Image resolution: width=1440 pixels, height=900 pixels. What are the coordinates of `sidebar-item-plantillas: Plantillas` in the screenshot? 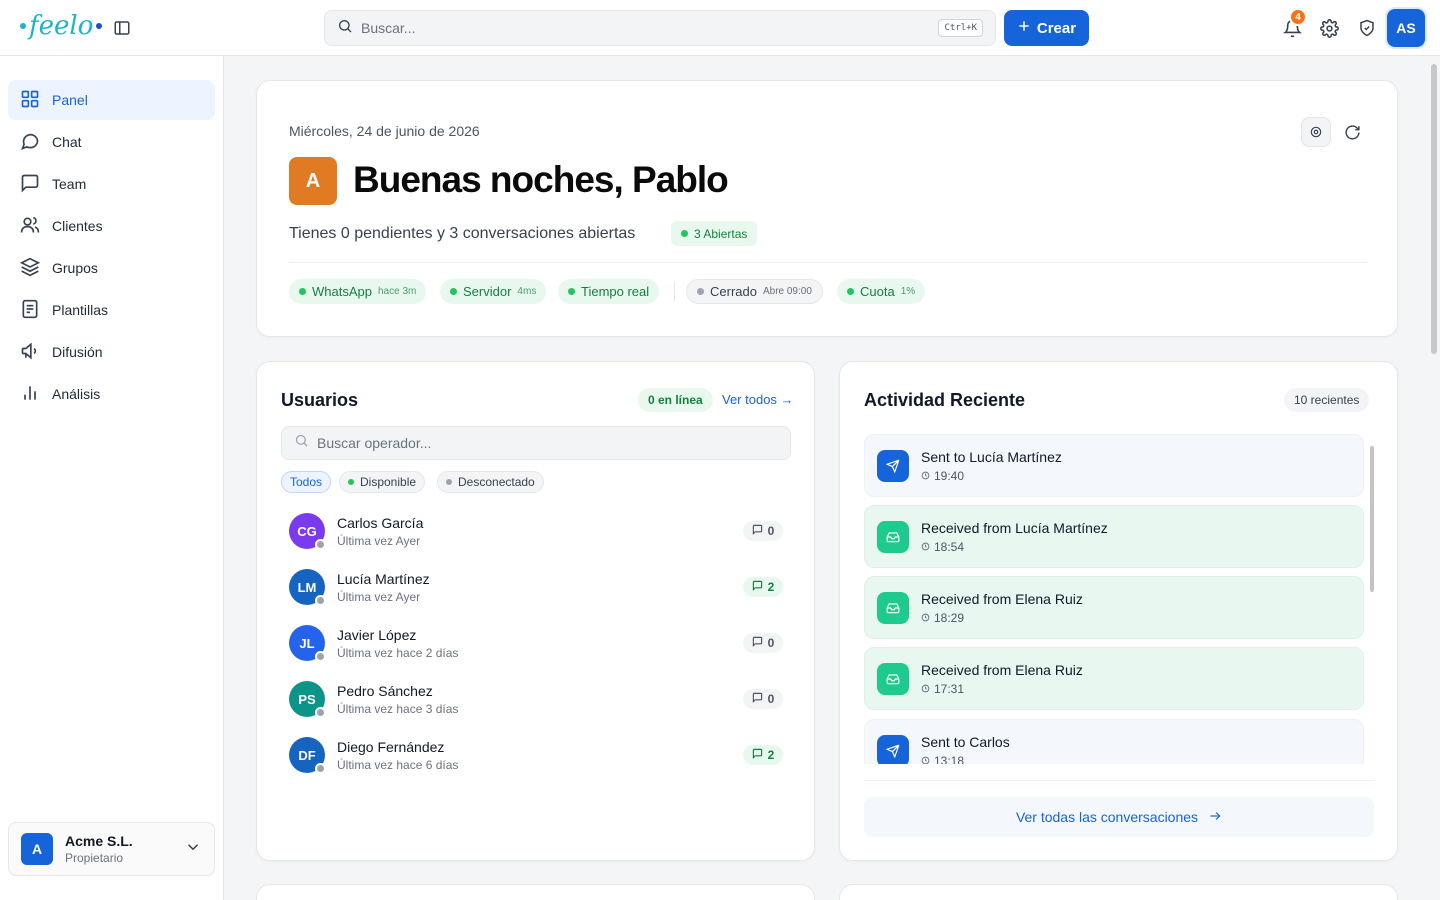 It's located at (111, 310).